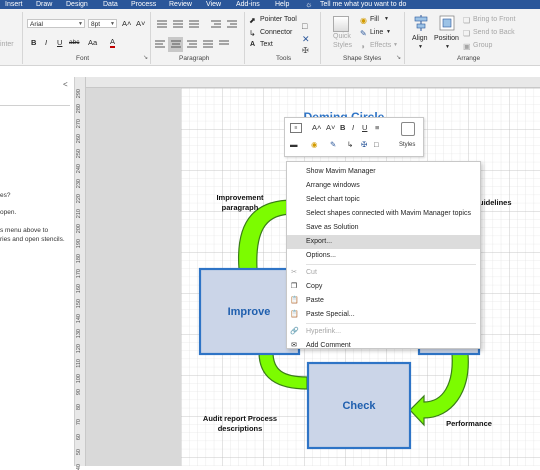  Describe the element at coordinates (446, 38) in the screenshot. I see `position-button: Position` at that location.